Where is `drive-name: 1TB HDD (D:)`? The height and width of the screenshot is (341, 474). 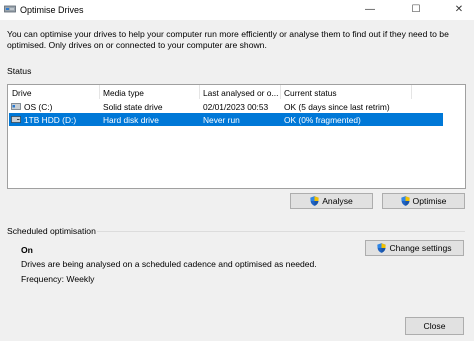
drive-name: 1TB HDD (D:) is located at coordinates (50, 120).